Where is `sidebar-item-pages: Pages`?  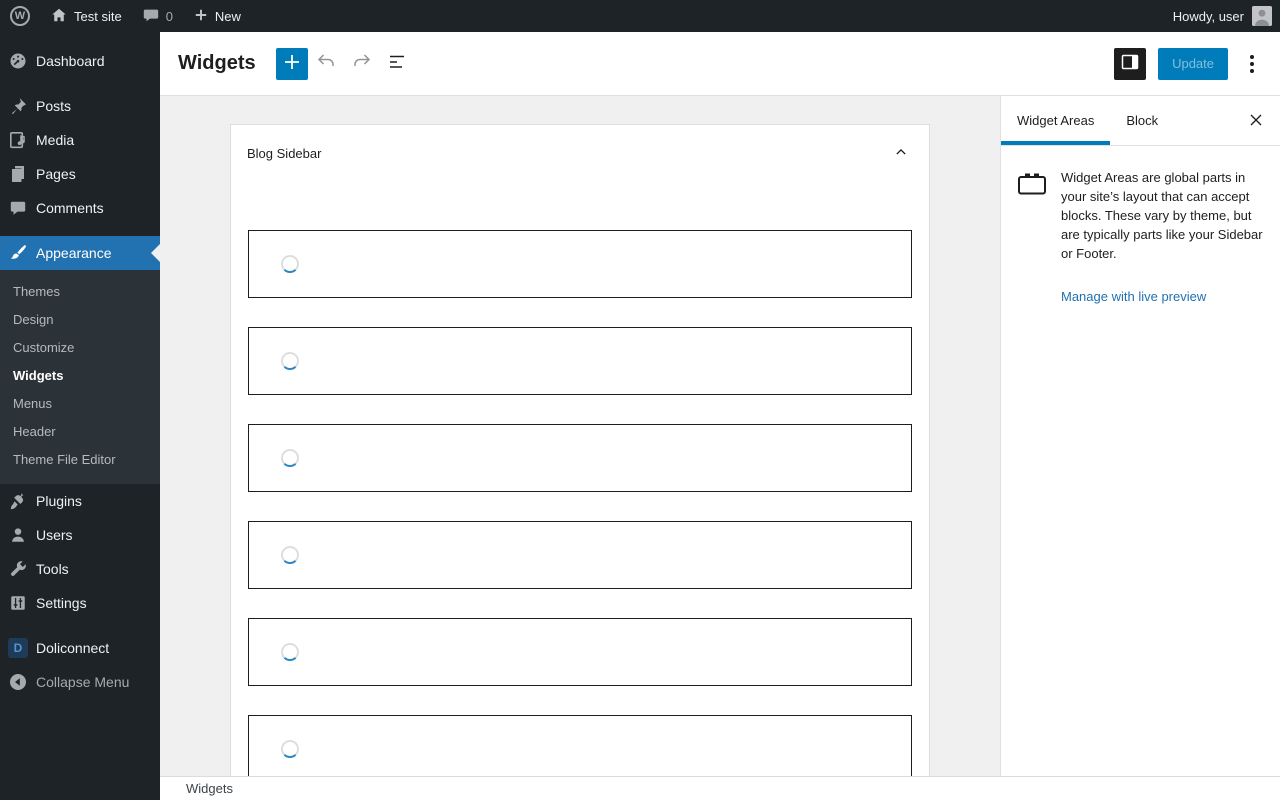 sidebar-item-pages: Pages is located at coordinates (80, 174).